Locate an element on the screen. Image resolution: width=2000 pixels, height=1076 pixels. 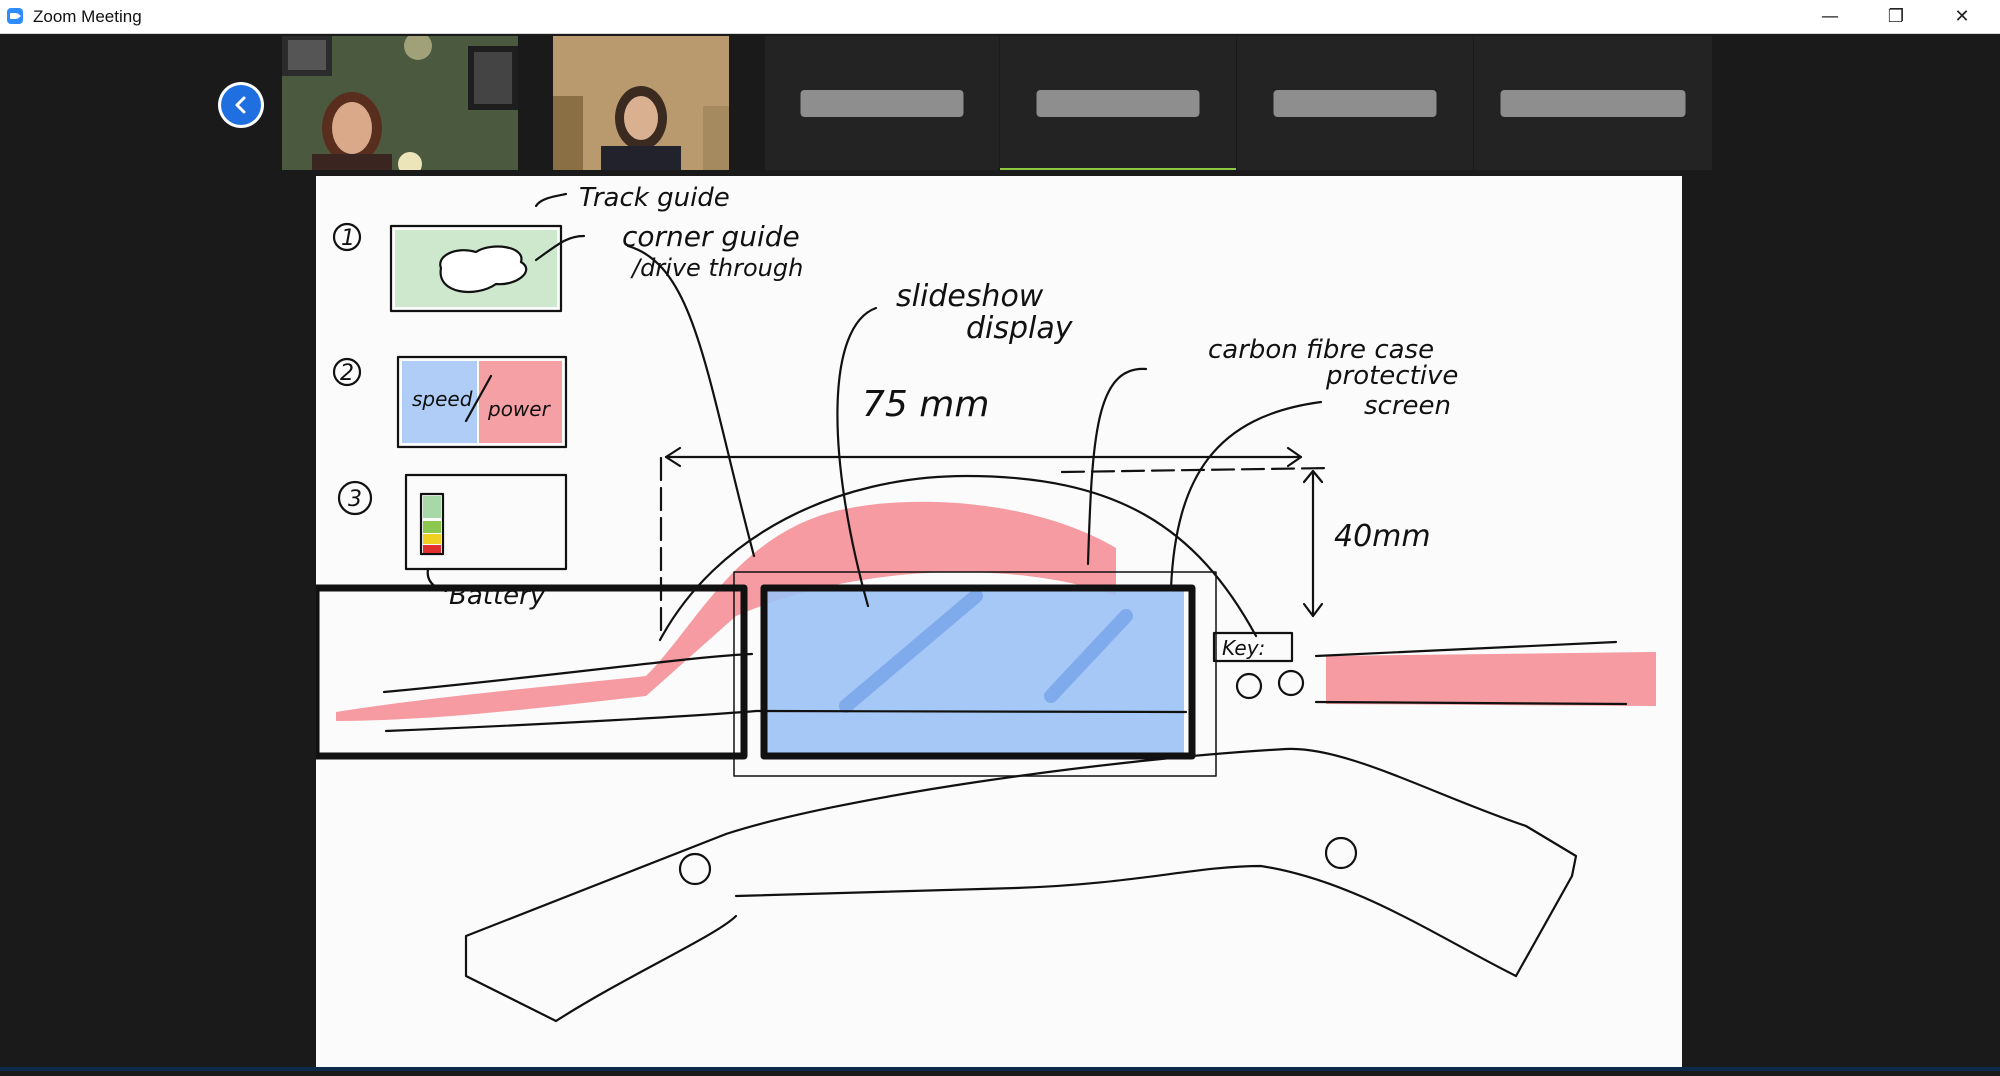
slideshow-label: slideshow is located at coordinates (970, 296).